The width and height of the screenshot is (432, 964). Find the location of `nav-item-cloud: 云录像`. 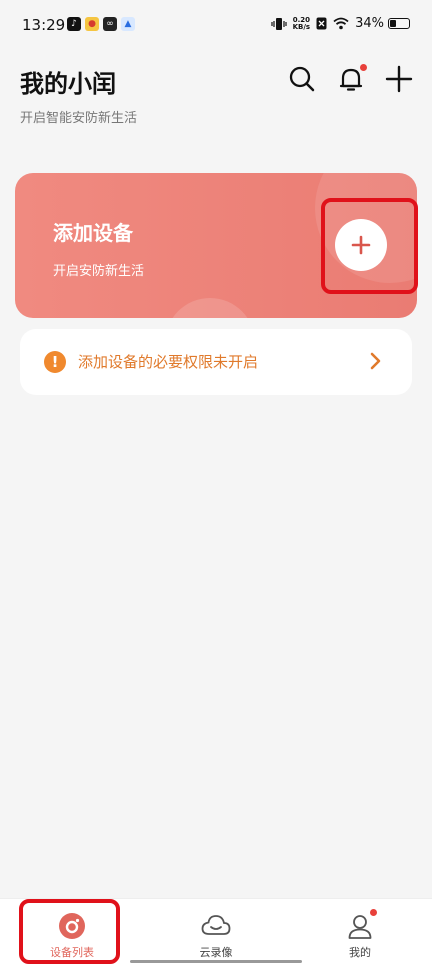

nav-item-cloud: 云录像 is located at coordinates (216, 931).